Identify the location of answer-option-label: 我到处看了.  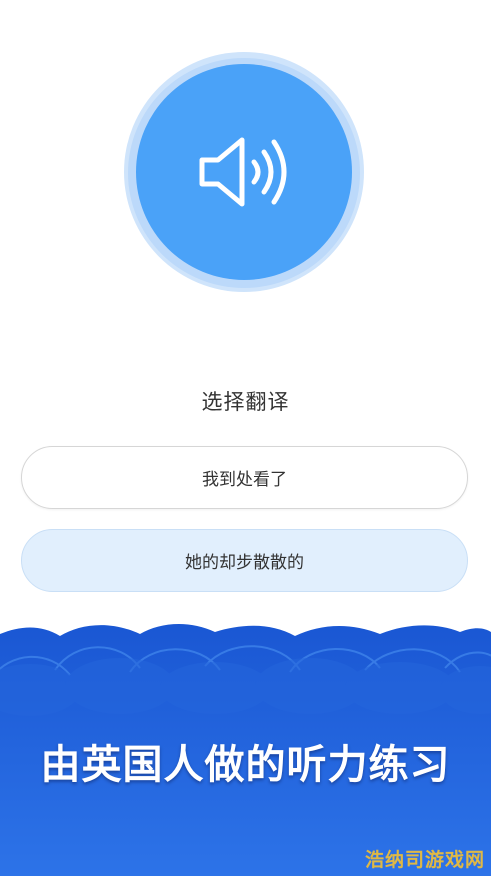
(244, 480).